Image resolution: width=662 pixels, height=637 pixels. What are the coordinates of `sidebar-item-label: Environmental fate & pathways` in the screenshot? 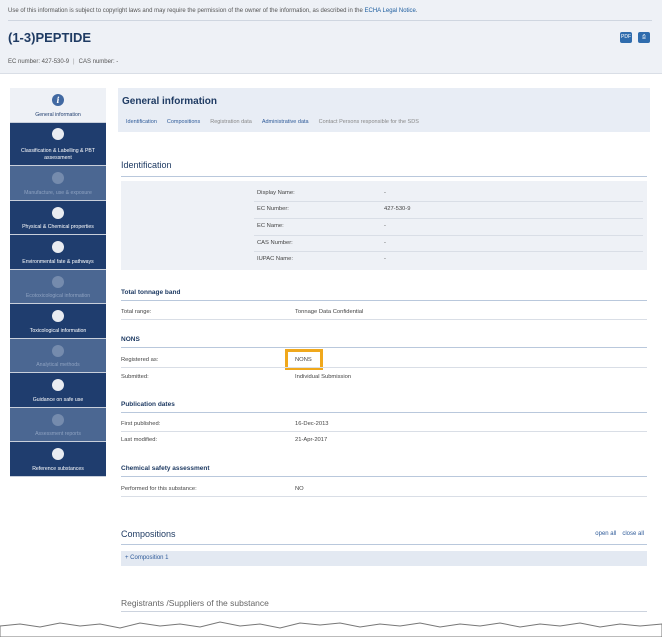 It's located at (58, 261).